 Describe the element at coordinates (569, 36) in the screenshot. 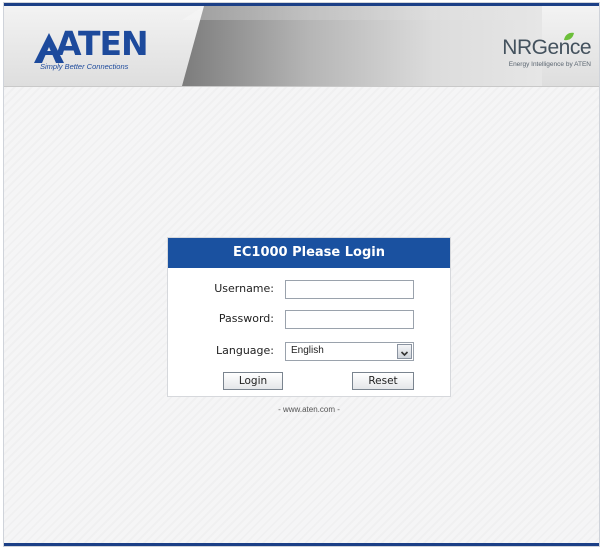

I see `leaf-icon` at that location.